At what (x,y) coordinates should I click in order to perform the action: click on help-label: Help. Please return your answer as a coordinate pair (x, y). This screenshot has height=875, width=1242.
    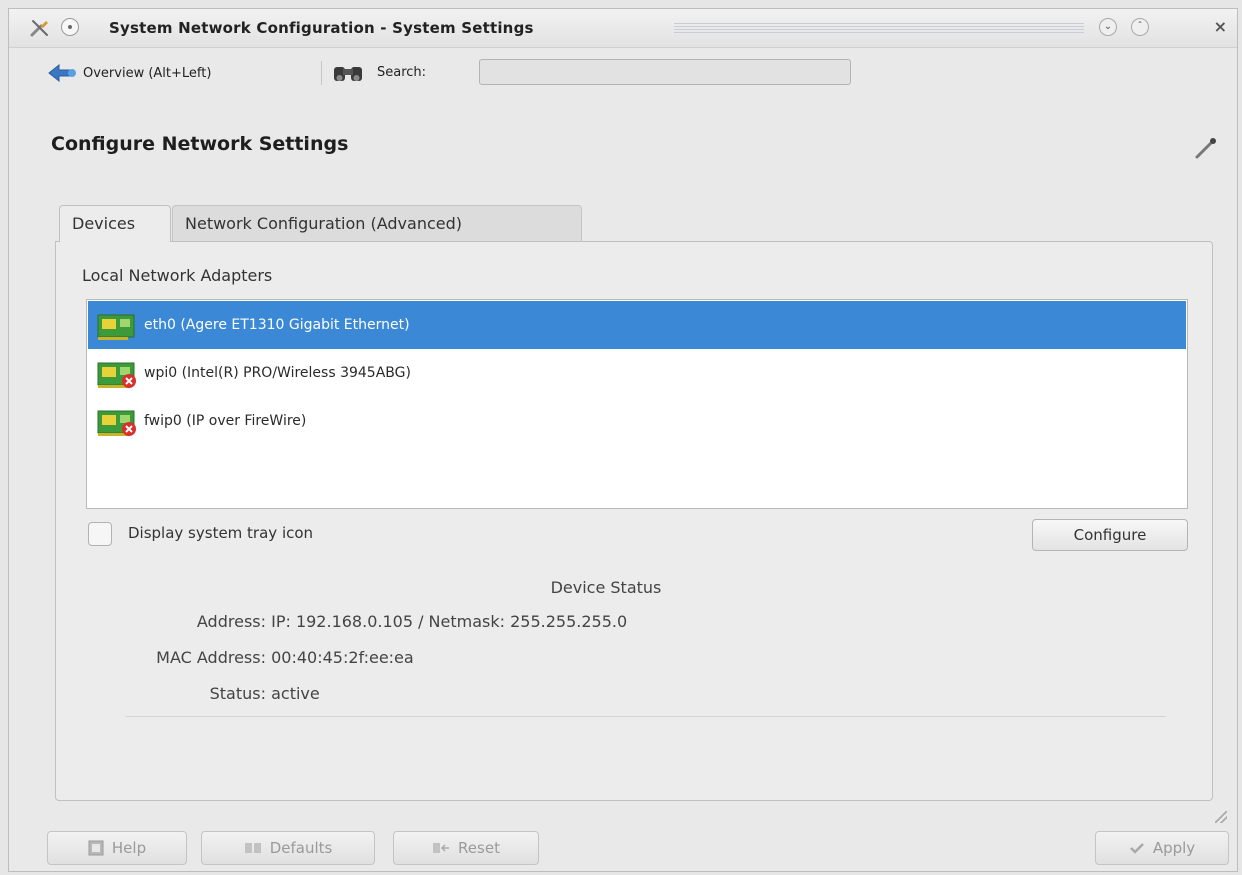
    Looking at the image, I should click on (129, 848).